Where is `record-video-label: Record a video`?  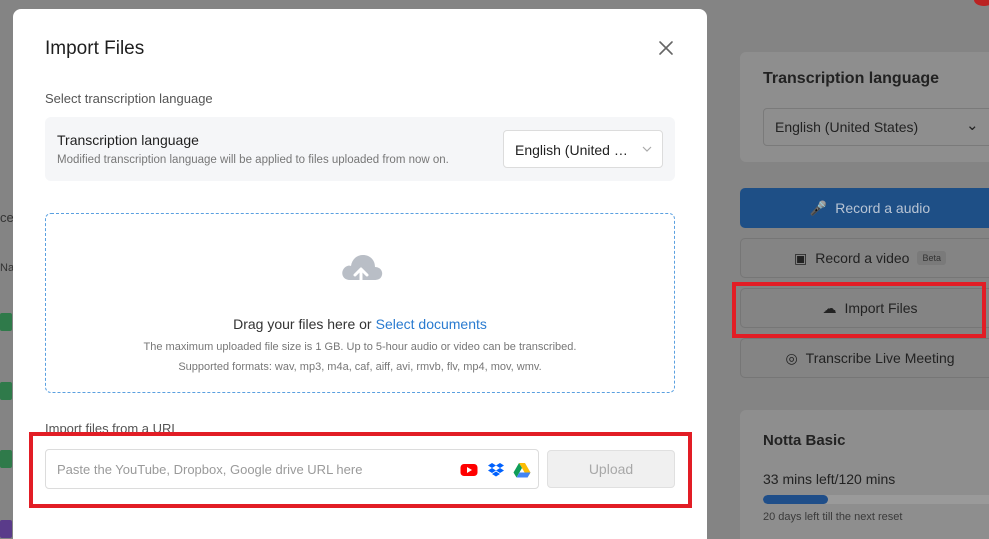 record-video-label: Record a video is located at coordinates (862, 258).